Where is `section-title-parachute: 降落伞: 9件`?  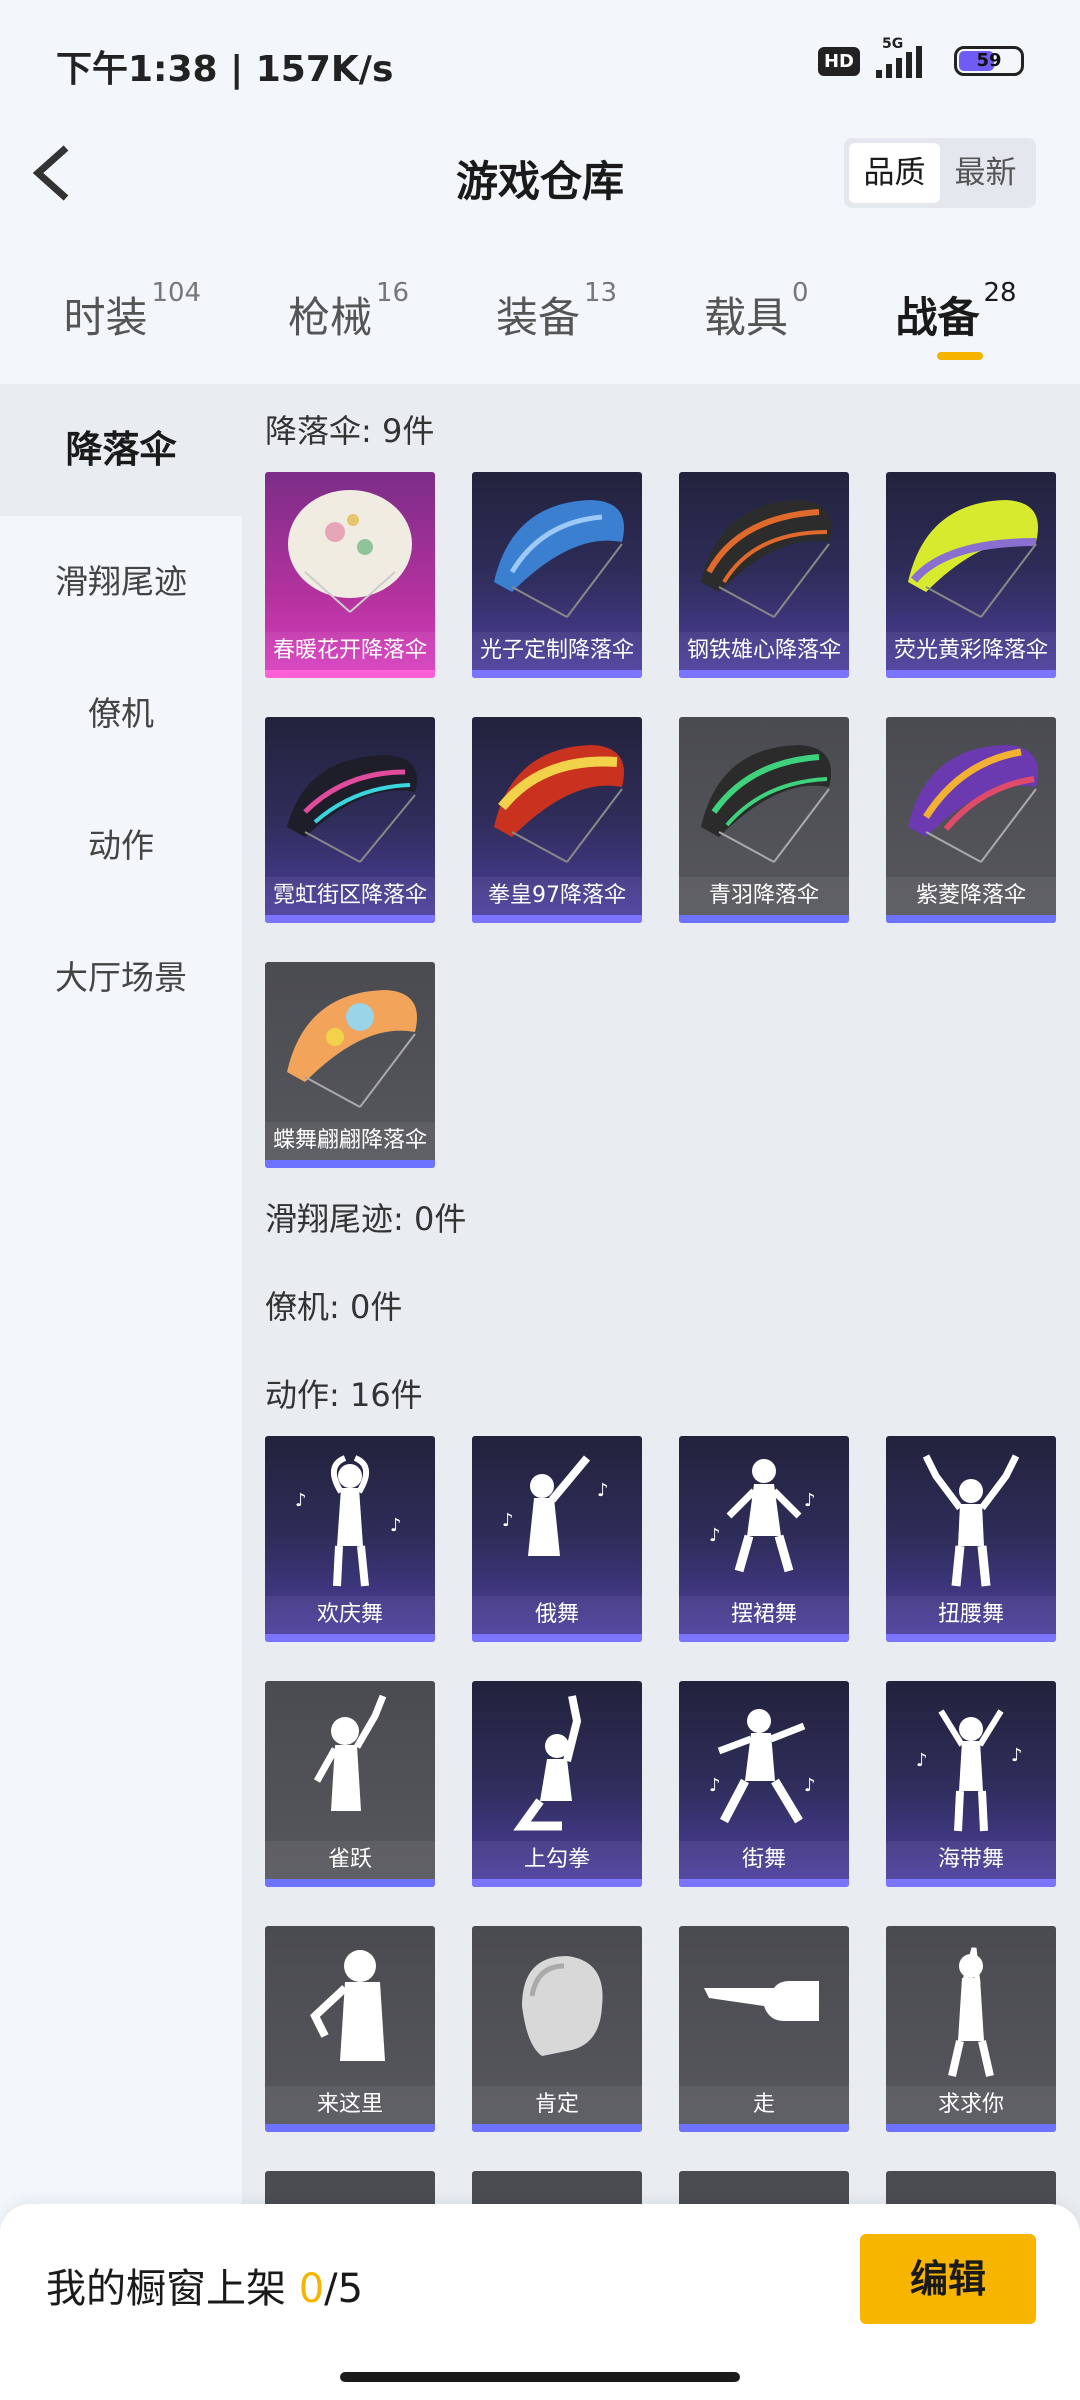 section-title-parachute: 降落伞: 9件 is located at coordinates (350, 431).